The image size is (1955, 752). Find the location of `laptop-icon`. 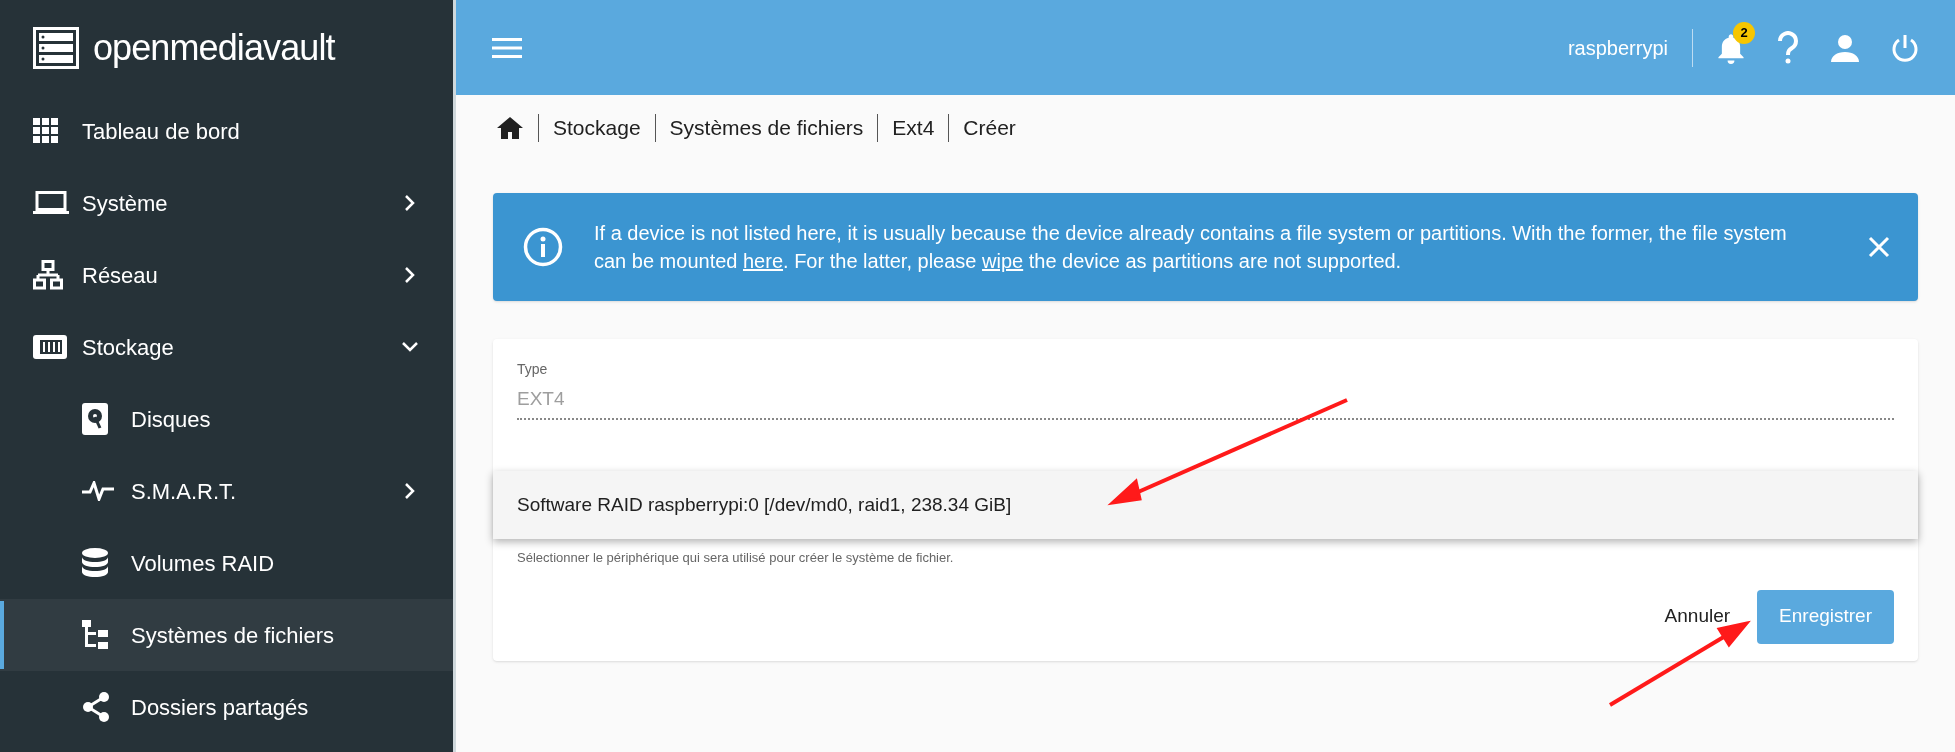

laptop-icon is located at coordinates (51, 203).